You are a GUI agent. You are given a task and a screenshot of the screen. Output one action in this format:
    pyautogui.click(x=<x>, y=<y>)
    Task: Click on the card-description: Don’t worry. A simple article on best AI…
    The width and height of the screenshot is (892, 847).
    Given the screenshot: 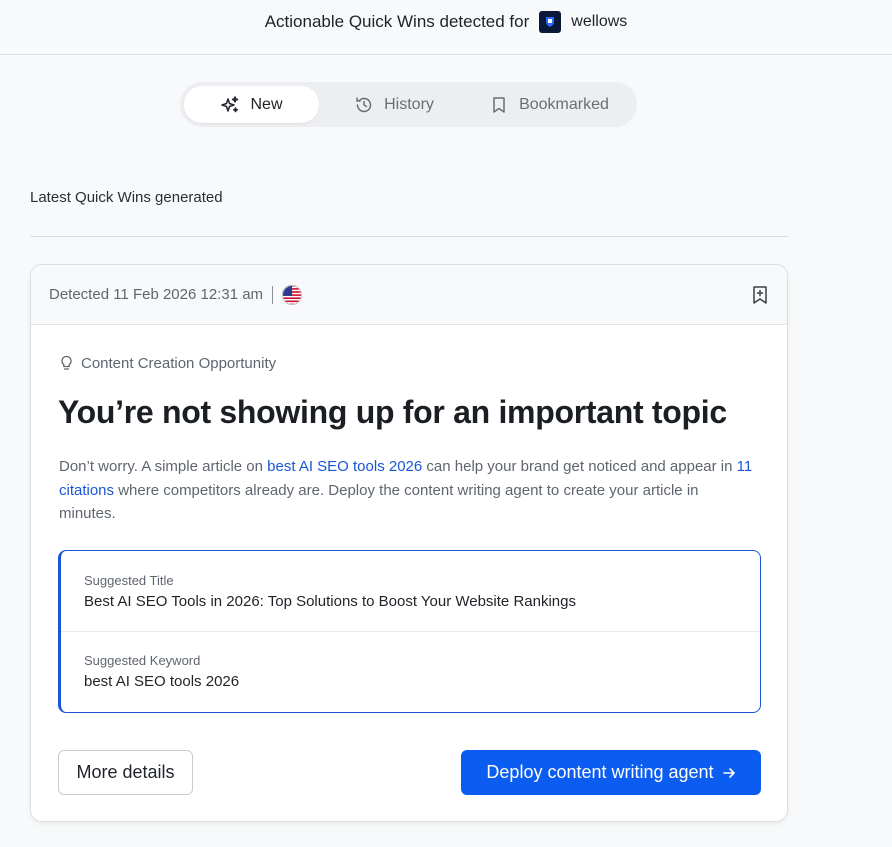 What is the action you would take?
    pyautogui.click(x=409, y=490)
    